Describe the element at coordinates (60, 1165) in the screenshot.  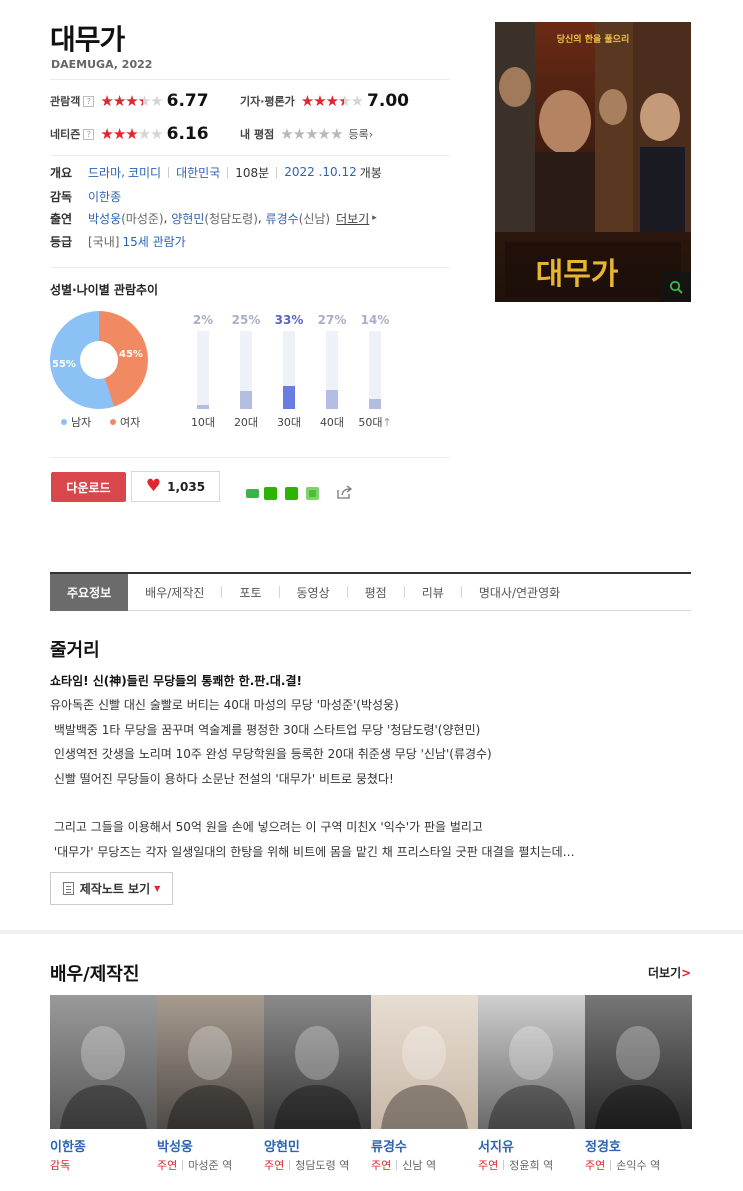
I see `cast-kind: 감독` at that location.